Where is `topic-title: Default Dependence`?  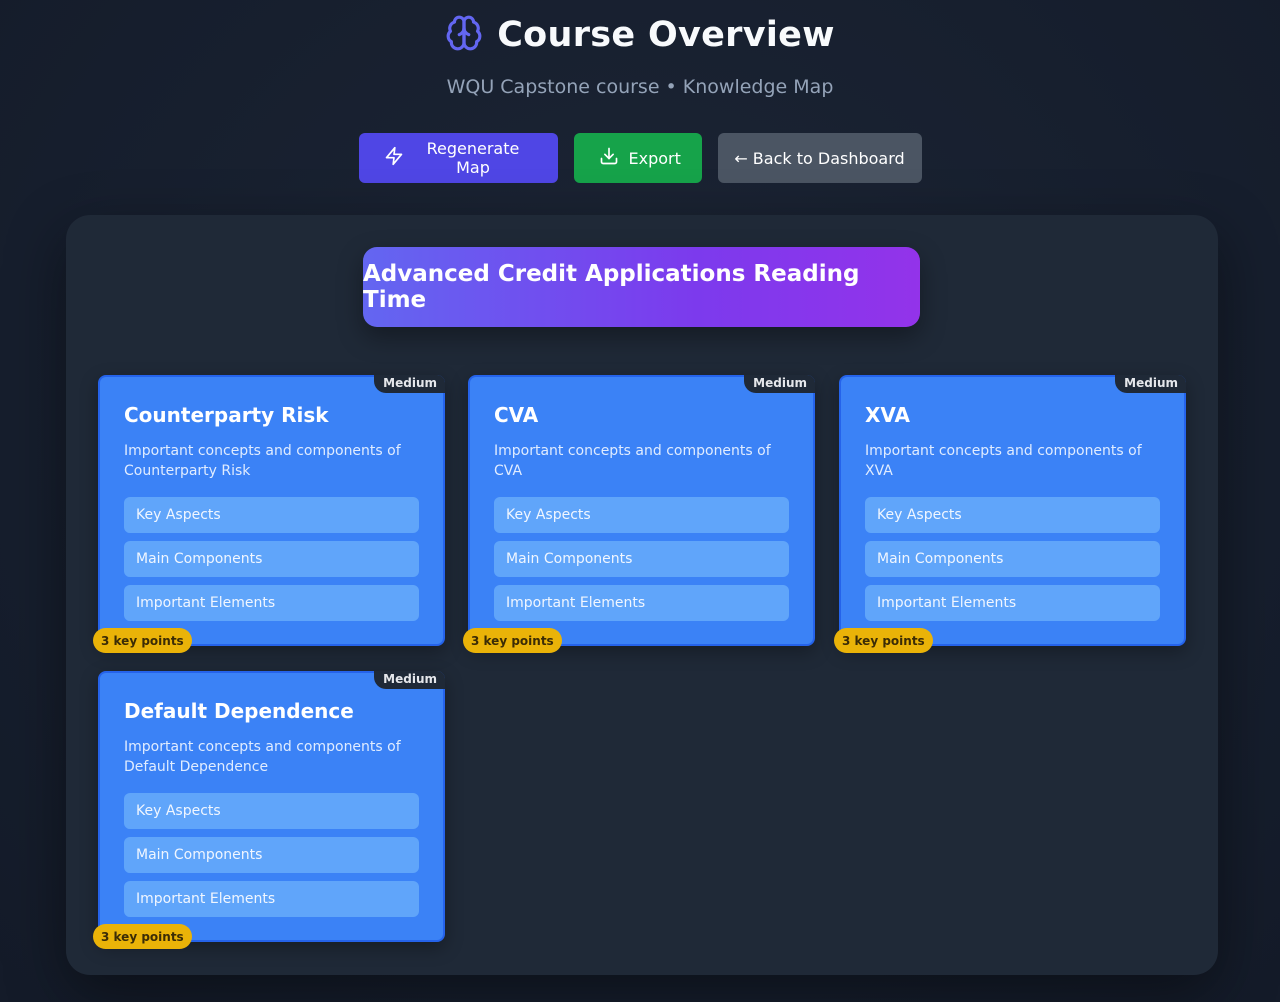 topic-title: Default Dependence is located at coordinates (239, 711).